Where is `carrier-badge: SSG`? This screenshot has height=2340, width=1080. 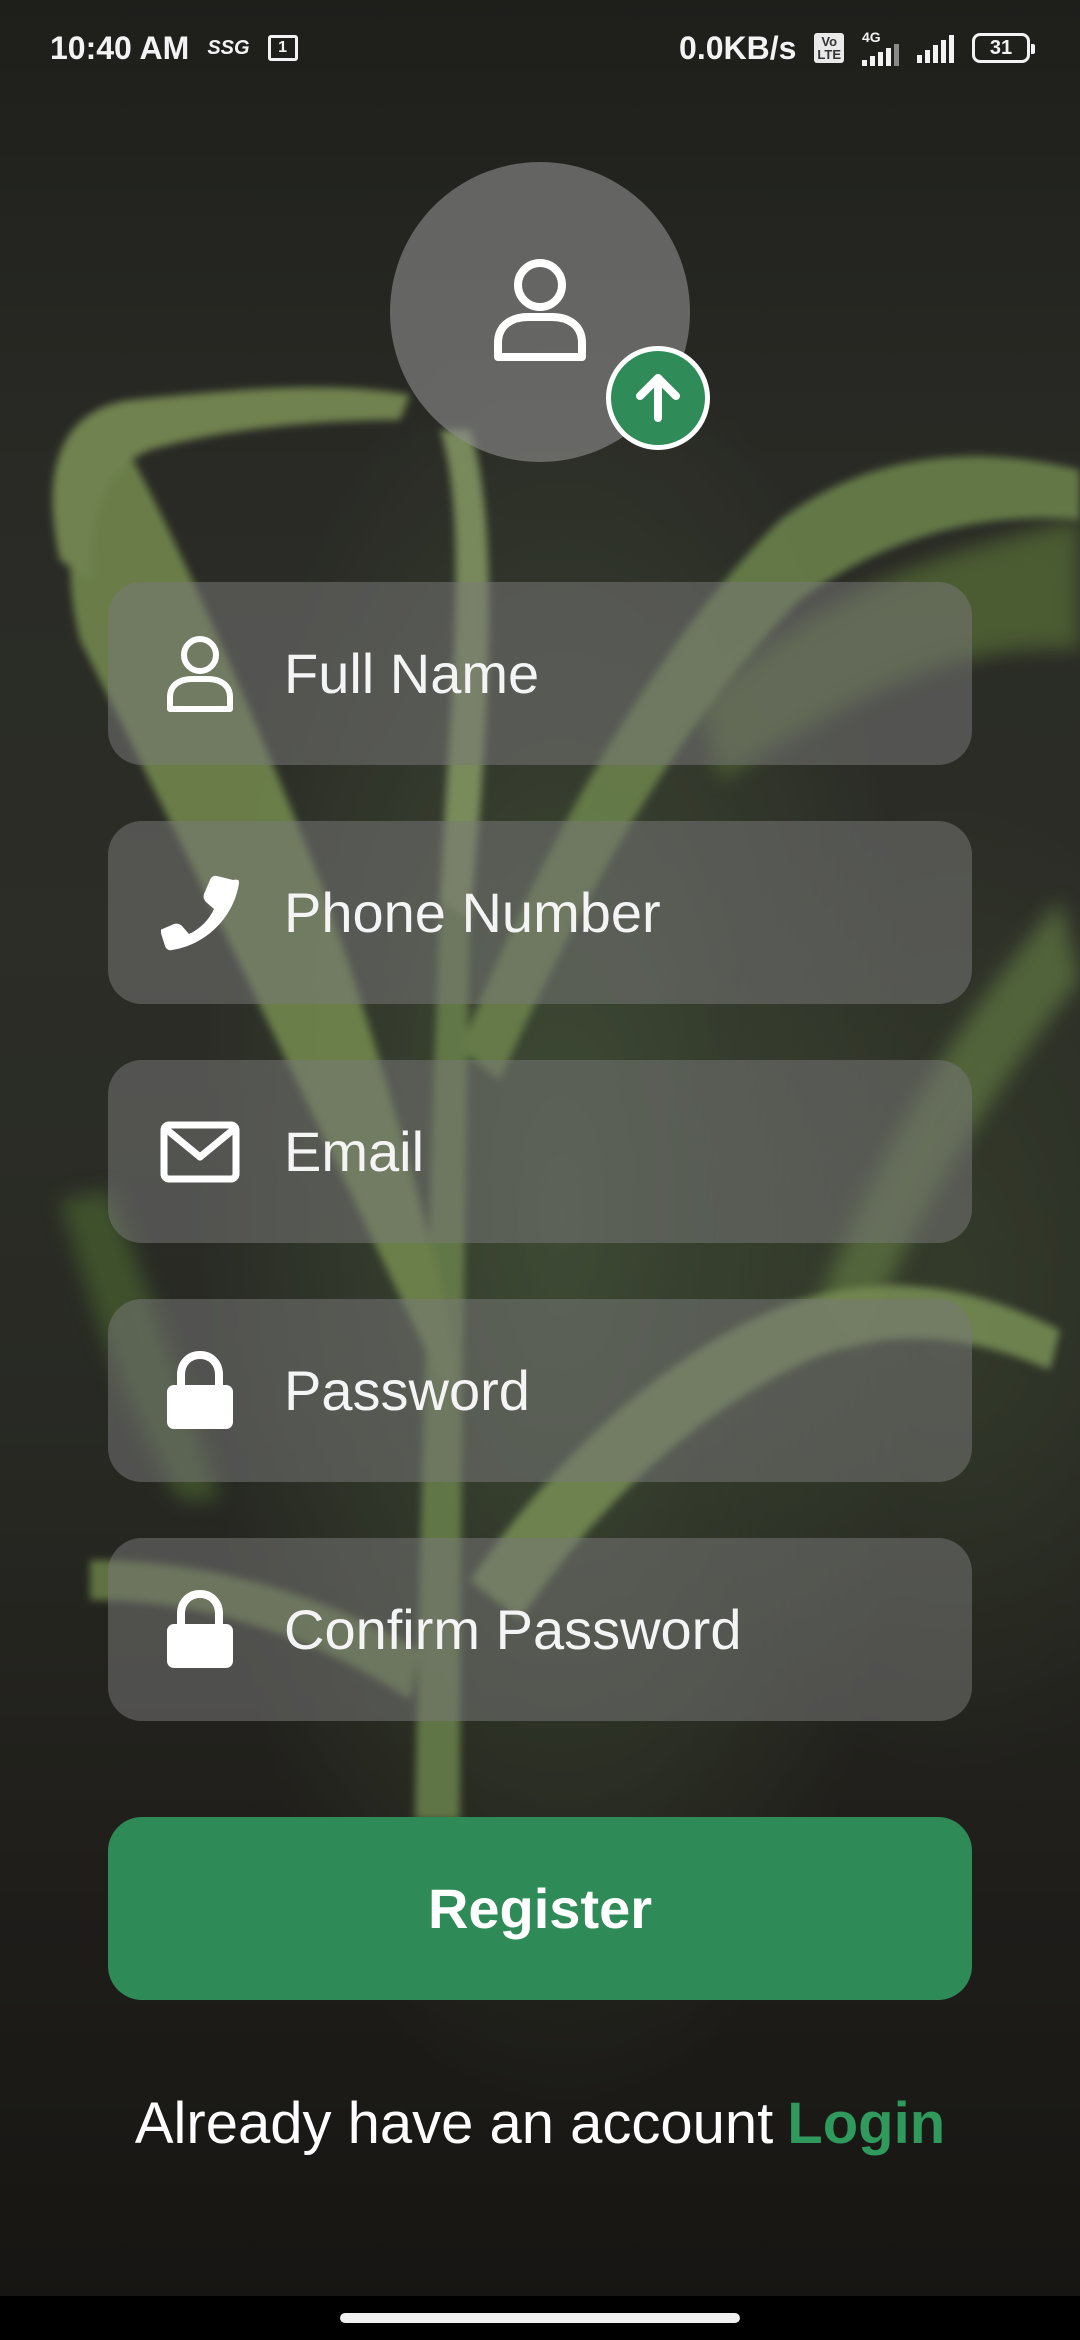
carrier-badge: SSG is located at coordinates (228, 47).